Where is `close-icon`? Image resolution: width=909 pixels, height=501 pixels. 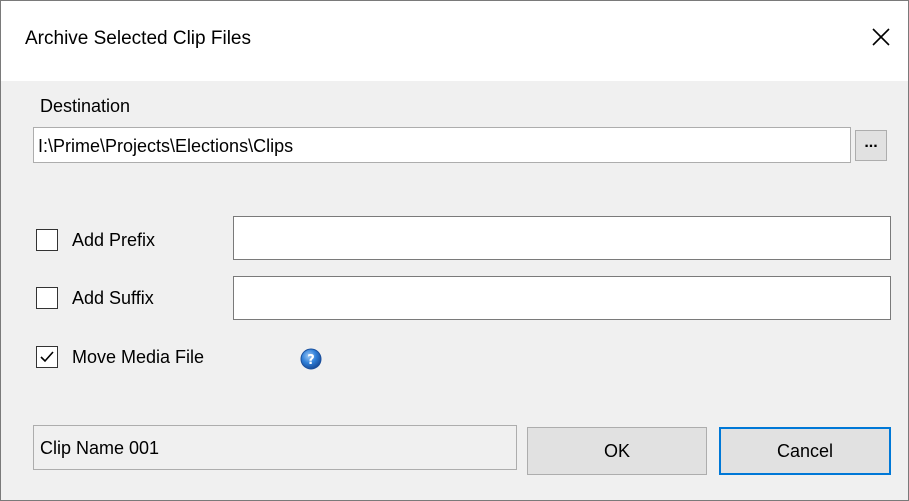 close-icon is located at coordinates (881, 37).